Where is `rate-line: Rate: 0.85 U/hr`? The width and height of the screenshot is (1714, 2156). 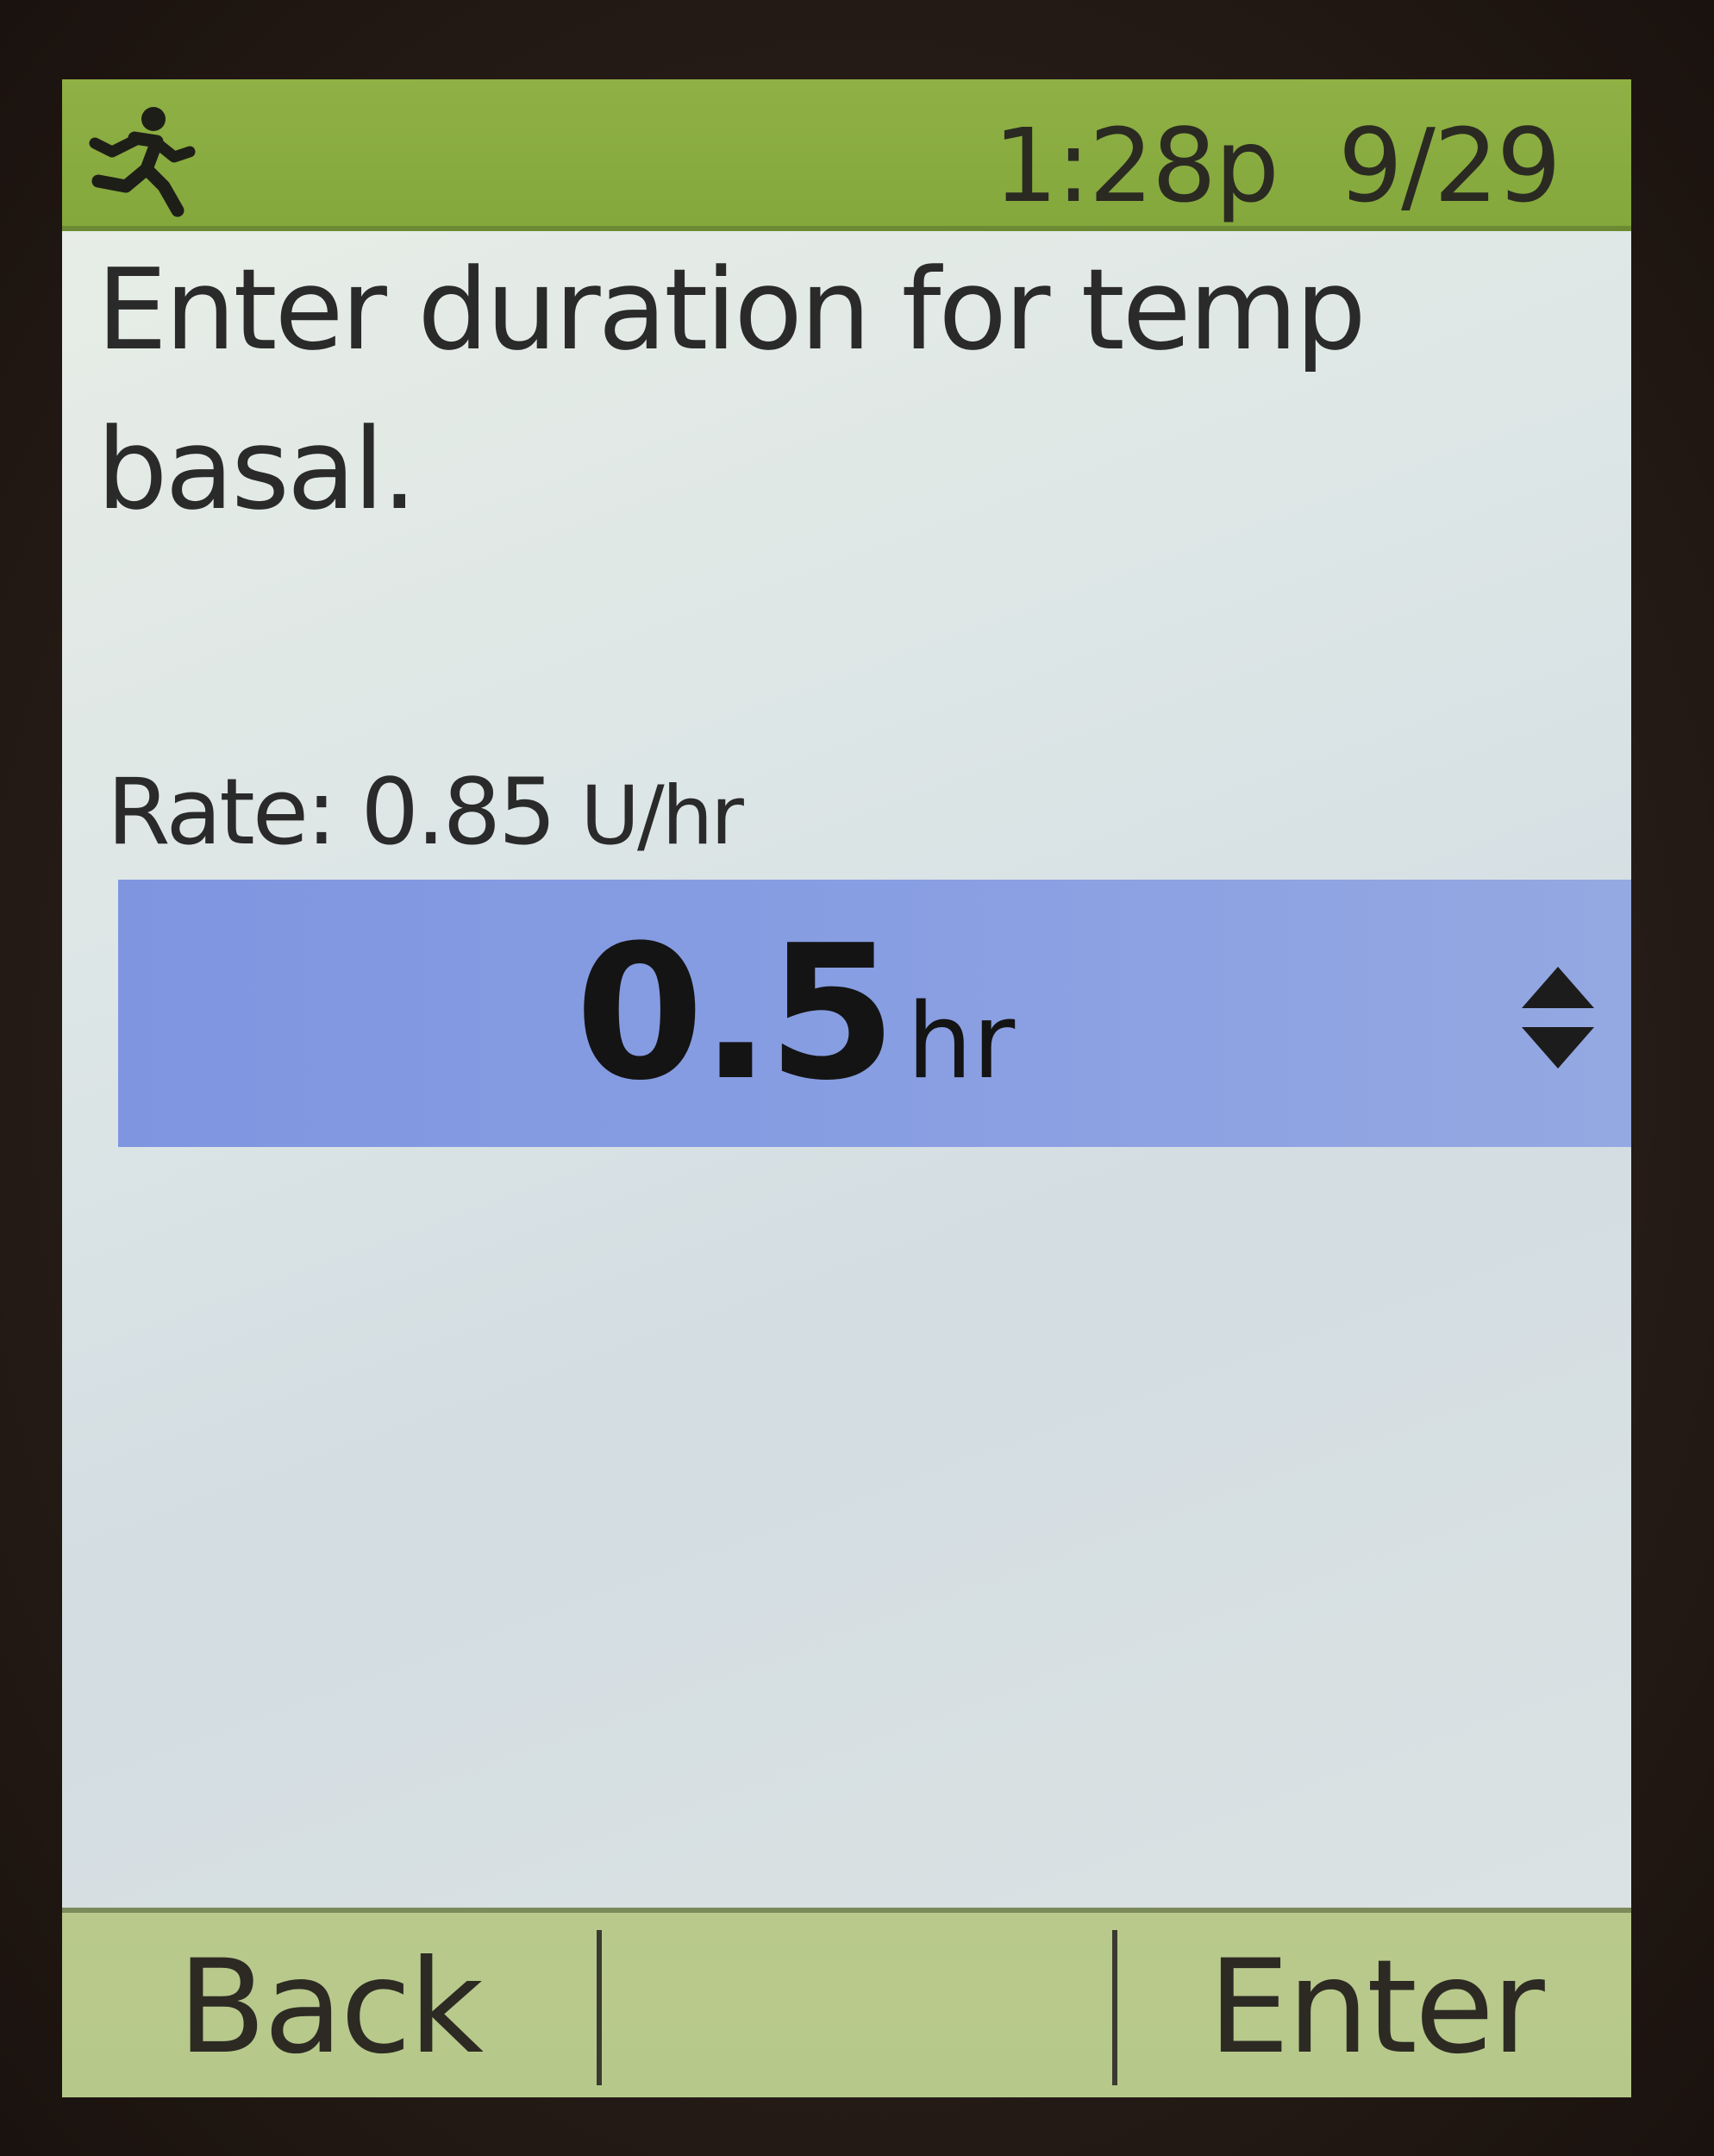
rate-line: Rate: 0.85 U/hr is located at coordinates (425, 814).